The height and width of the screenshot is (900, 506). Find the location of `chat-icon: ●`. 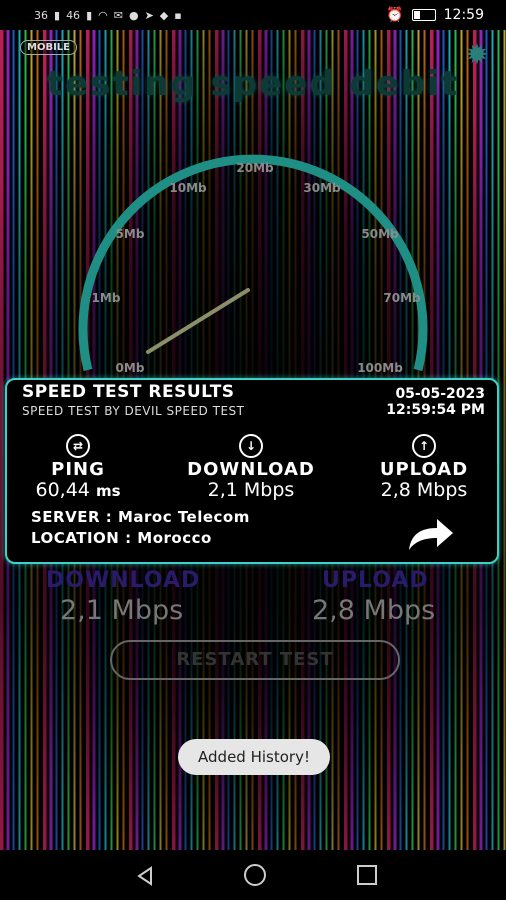

chat-icon: ● is located at coordinates (133, 15).